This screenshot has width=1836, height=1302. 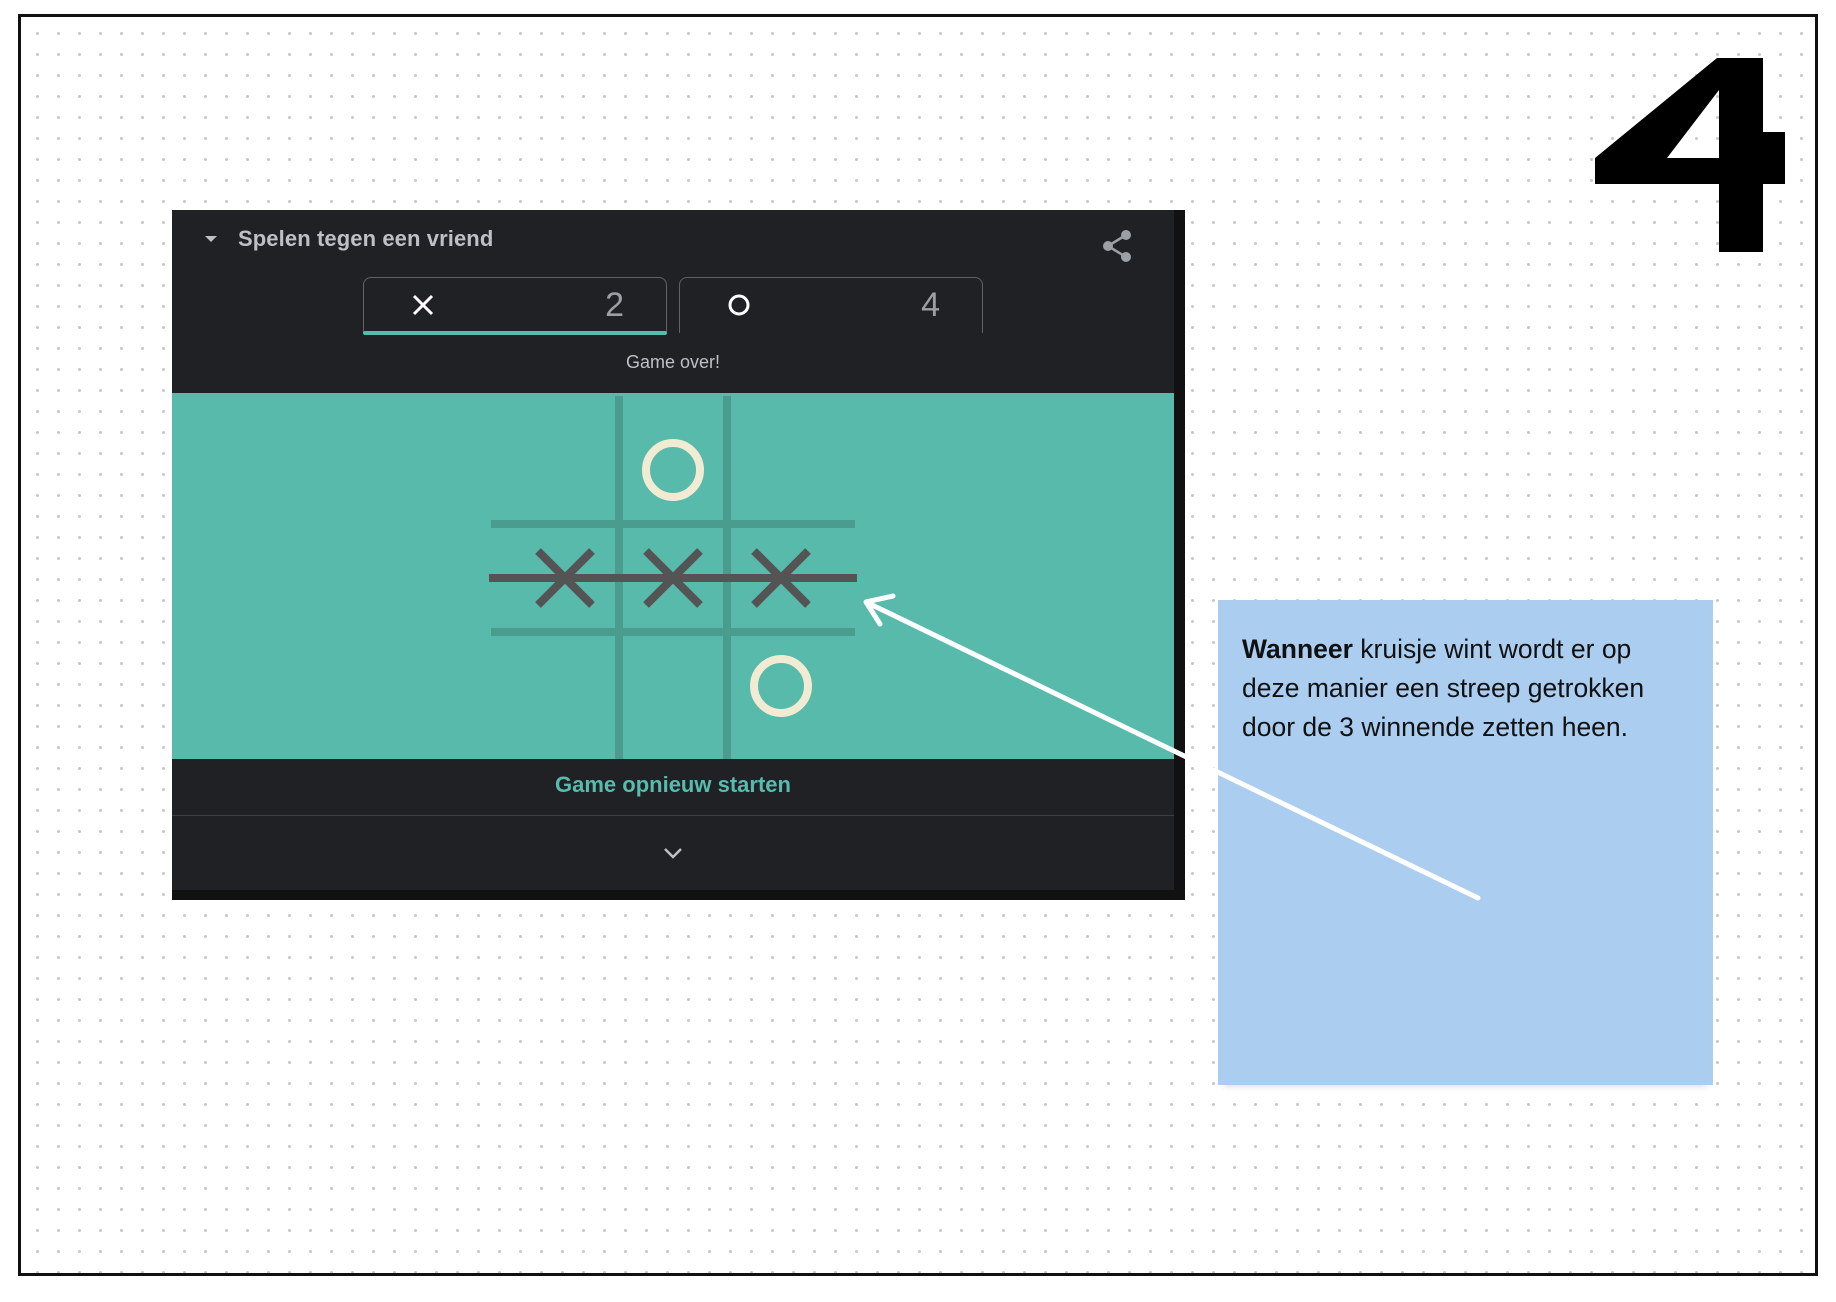 I want to click on player-x-score: 2, so click(x=614, y=305).